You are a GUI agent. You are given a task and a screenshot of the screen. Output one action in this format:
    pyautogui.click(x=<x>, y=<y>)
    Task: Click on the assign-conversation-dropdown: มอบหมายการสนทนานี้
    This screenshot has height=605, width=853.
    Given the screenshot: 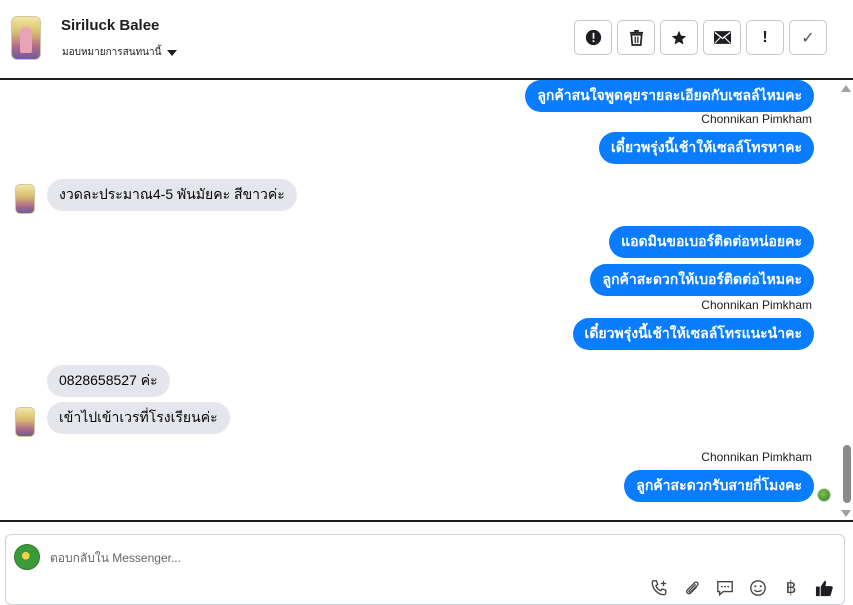 What is the action you would take?
    pyautogui.click(x=120, y=52)
    